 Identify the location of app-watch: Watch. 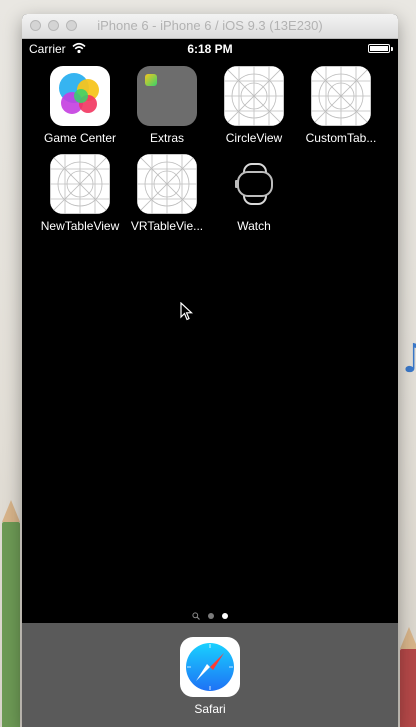
(254, 193).